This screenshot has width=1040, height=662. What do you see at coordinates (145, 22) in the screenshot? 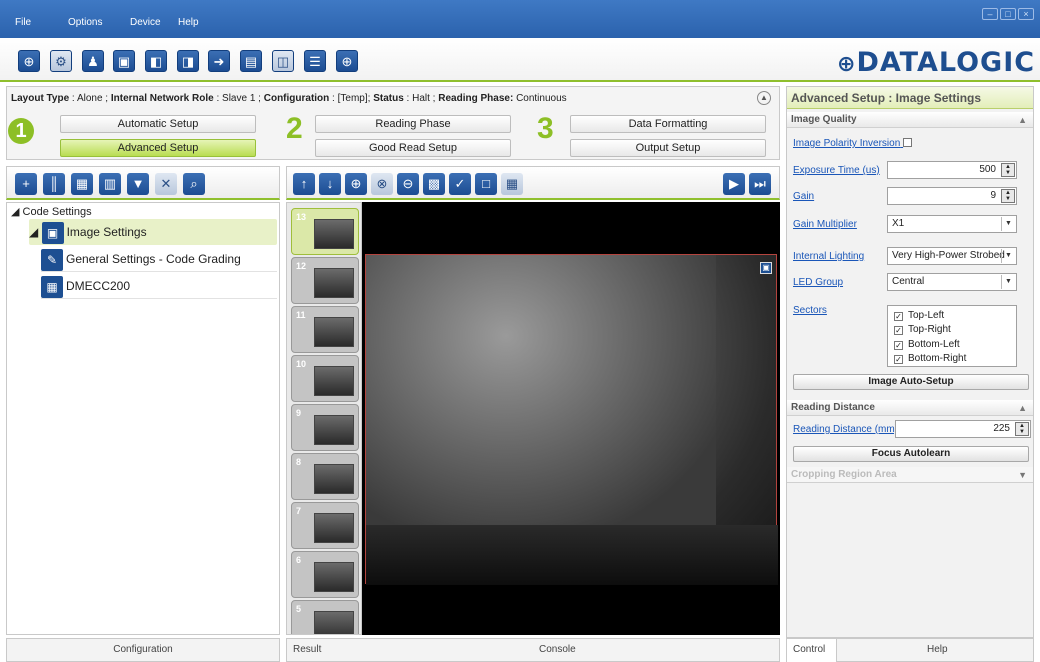
I see `menu-device: Device` at bounding box center [145, 22].